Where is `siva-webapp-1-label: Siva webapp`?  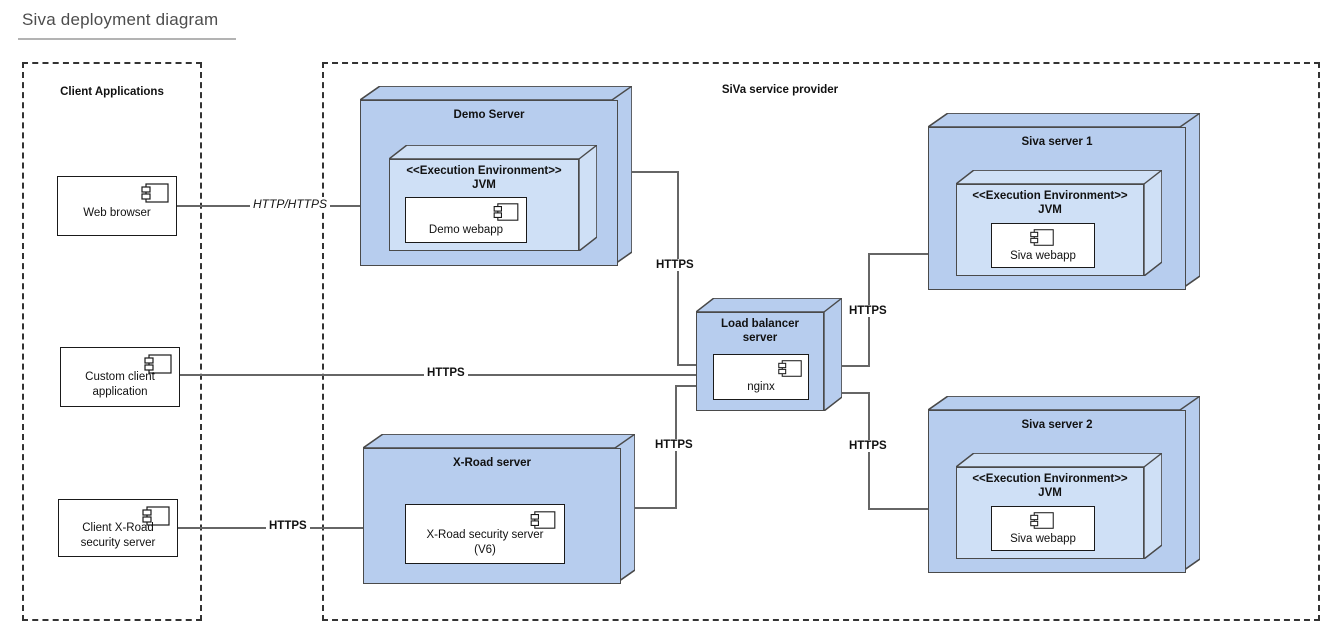 siva-webapp-1-label: Siva webapp is located at coordinates (1043, 256).